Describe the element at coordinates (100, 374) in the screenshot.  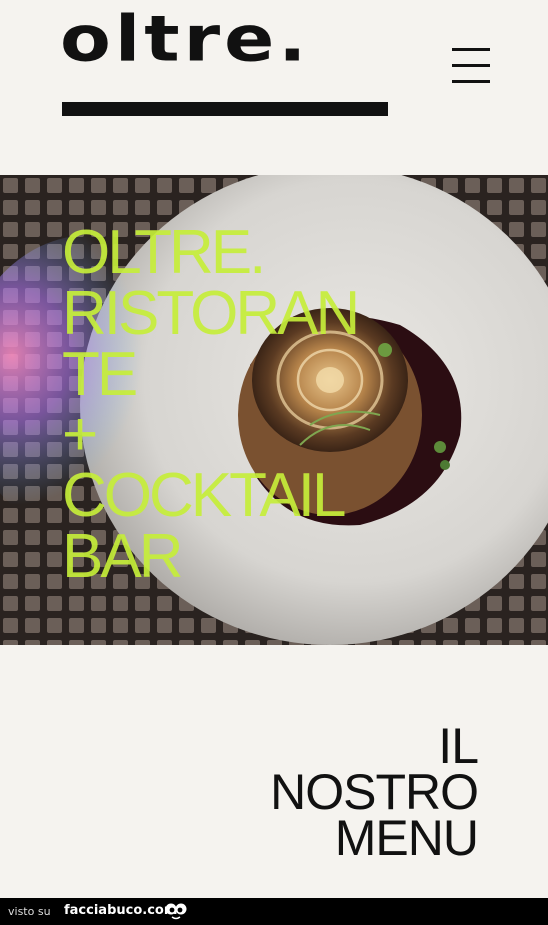
I see `hero-title-line: TE` at that location.